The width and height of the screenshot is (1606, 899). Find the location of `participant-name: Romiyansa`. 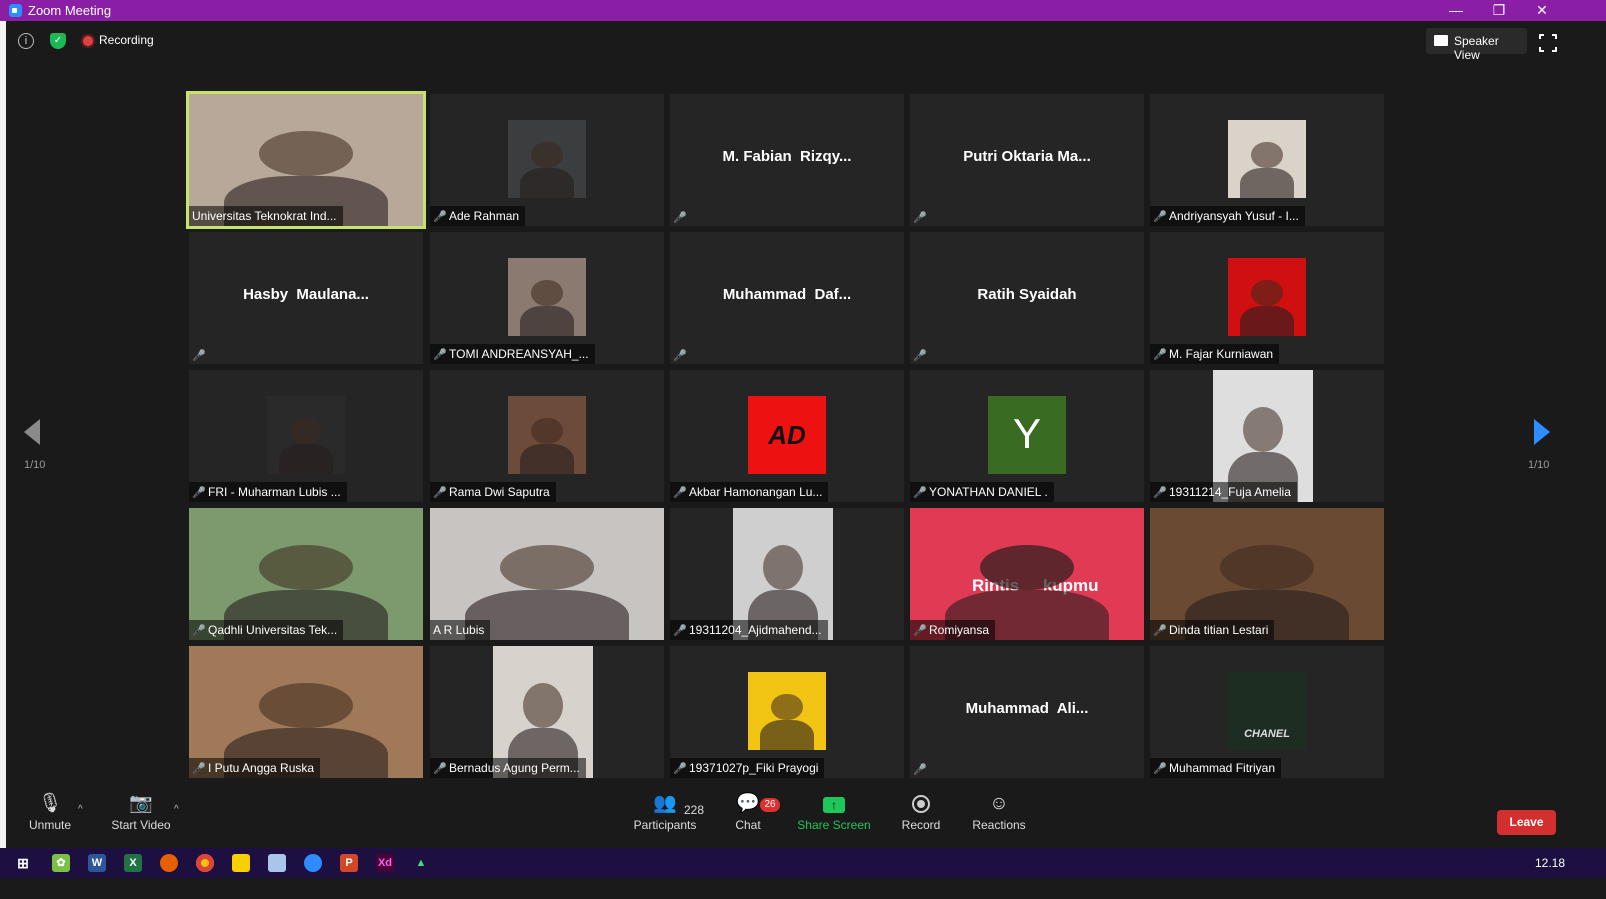

participant-name: Romiyansa is located at coordinates (959, 630).